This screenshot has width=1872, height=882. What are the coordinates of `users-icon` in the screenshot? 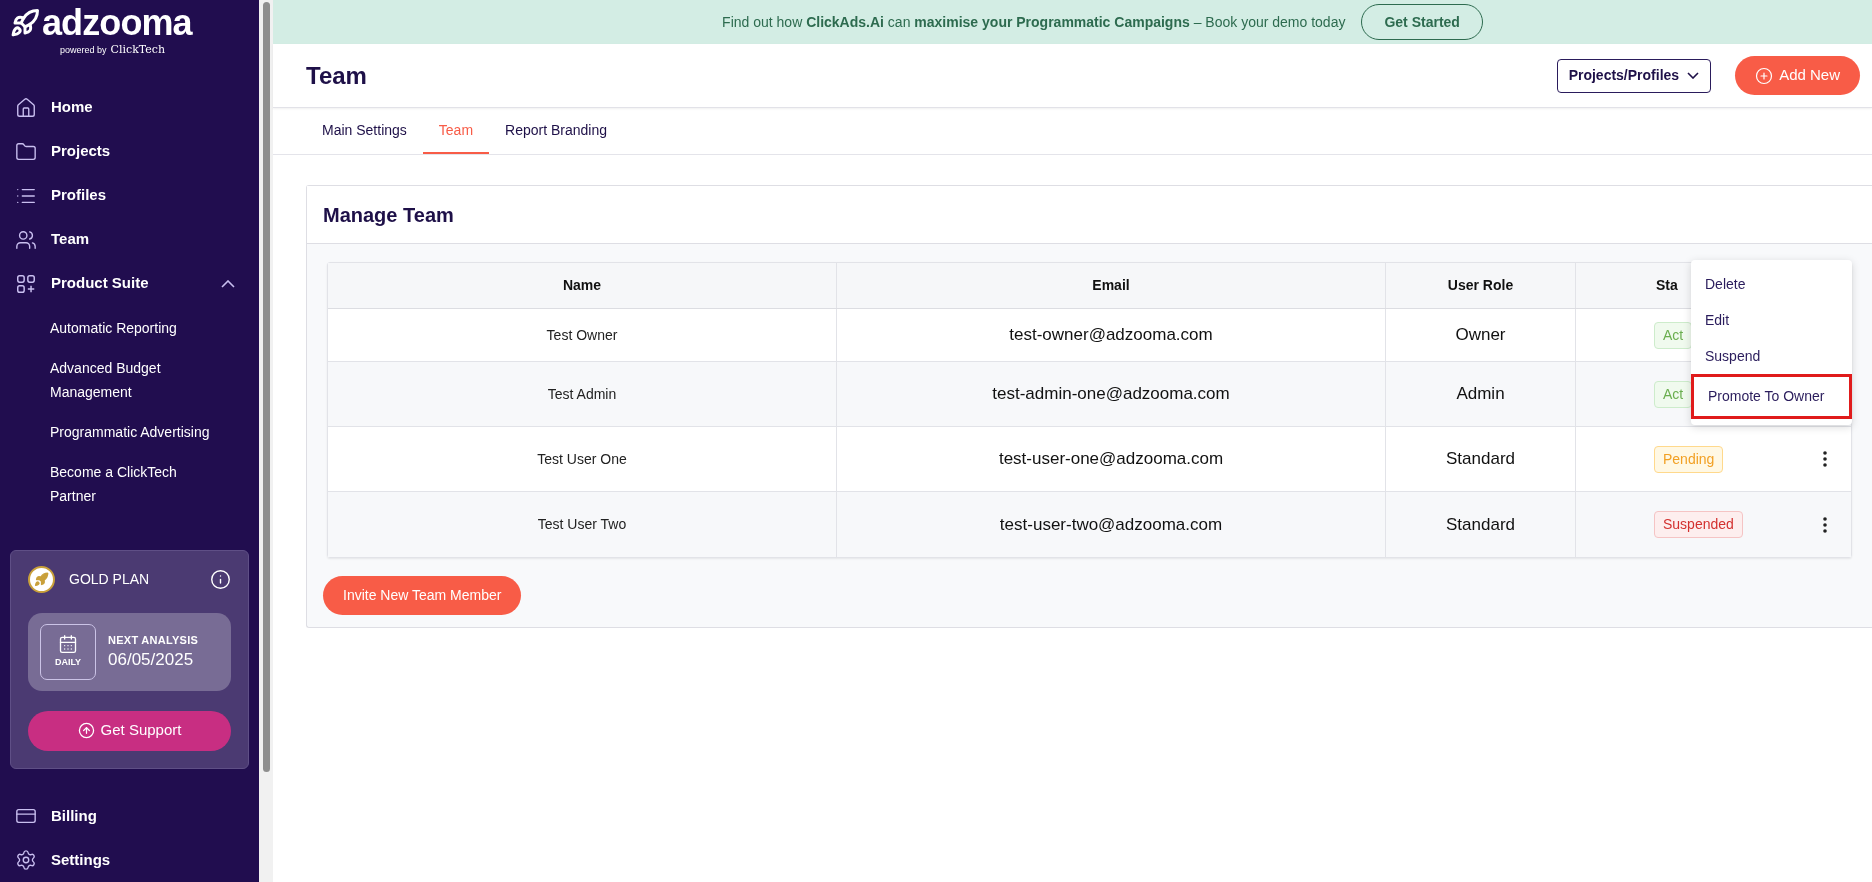 It's located at (26, 239).